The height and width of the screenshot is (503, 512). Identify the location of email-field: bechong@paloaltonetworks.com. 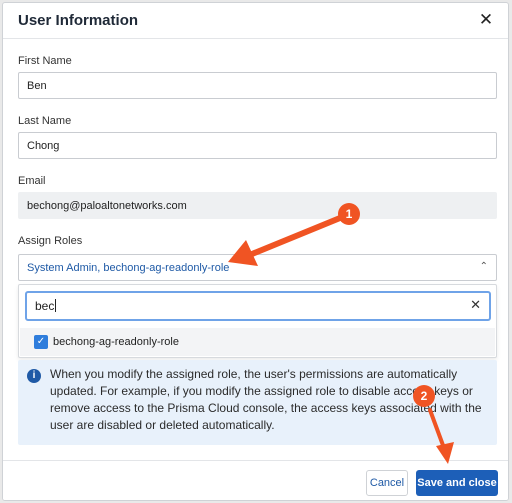
(257, 205).